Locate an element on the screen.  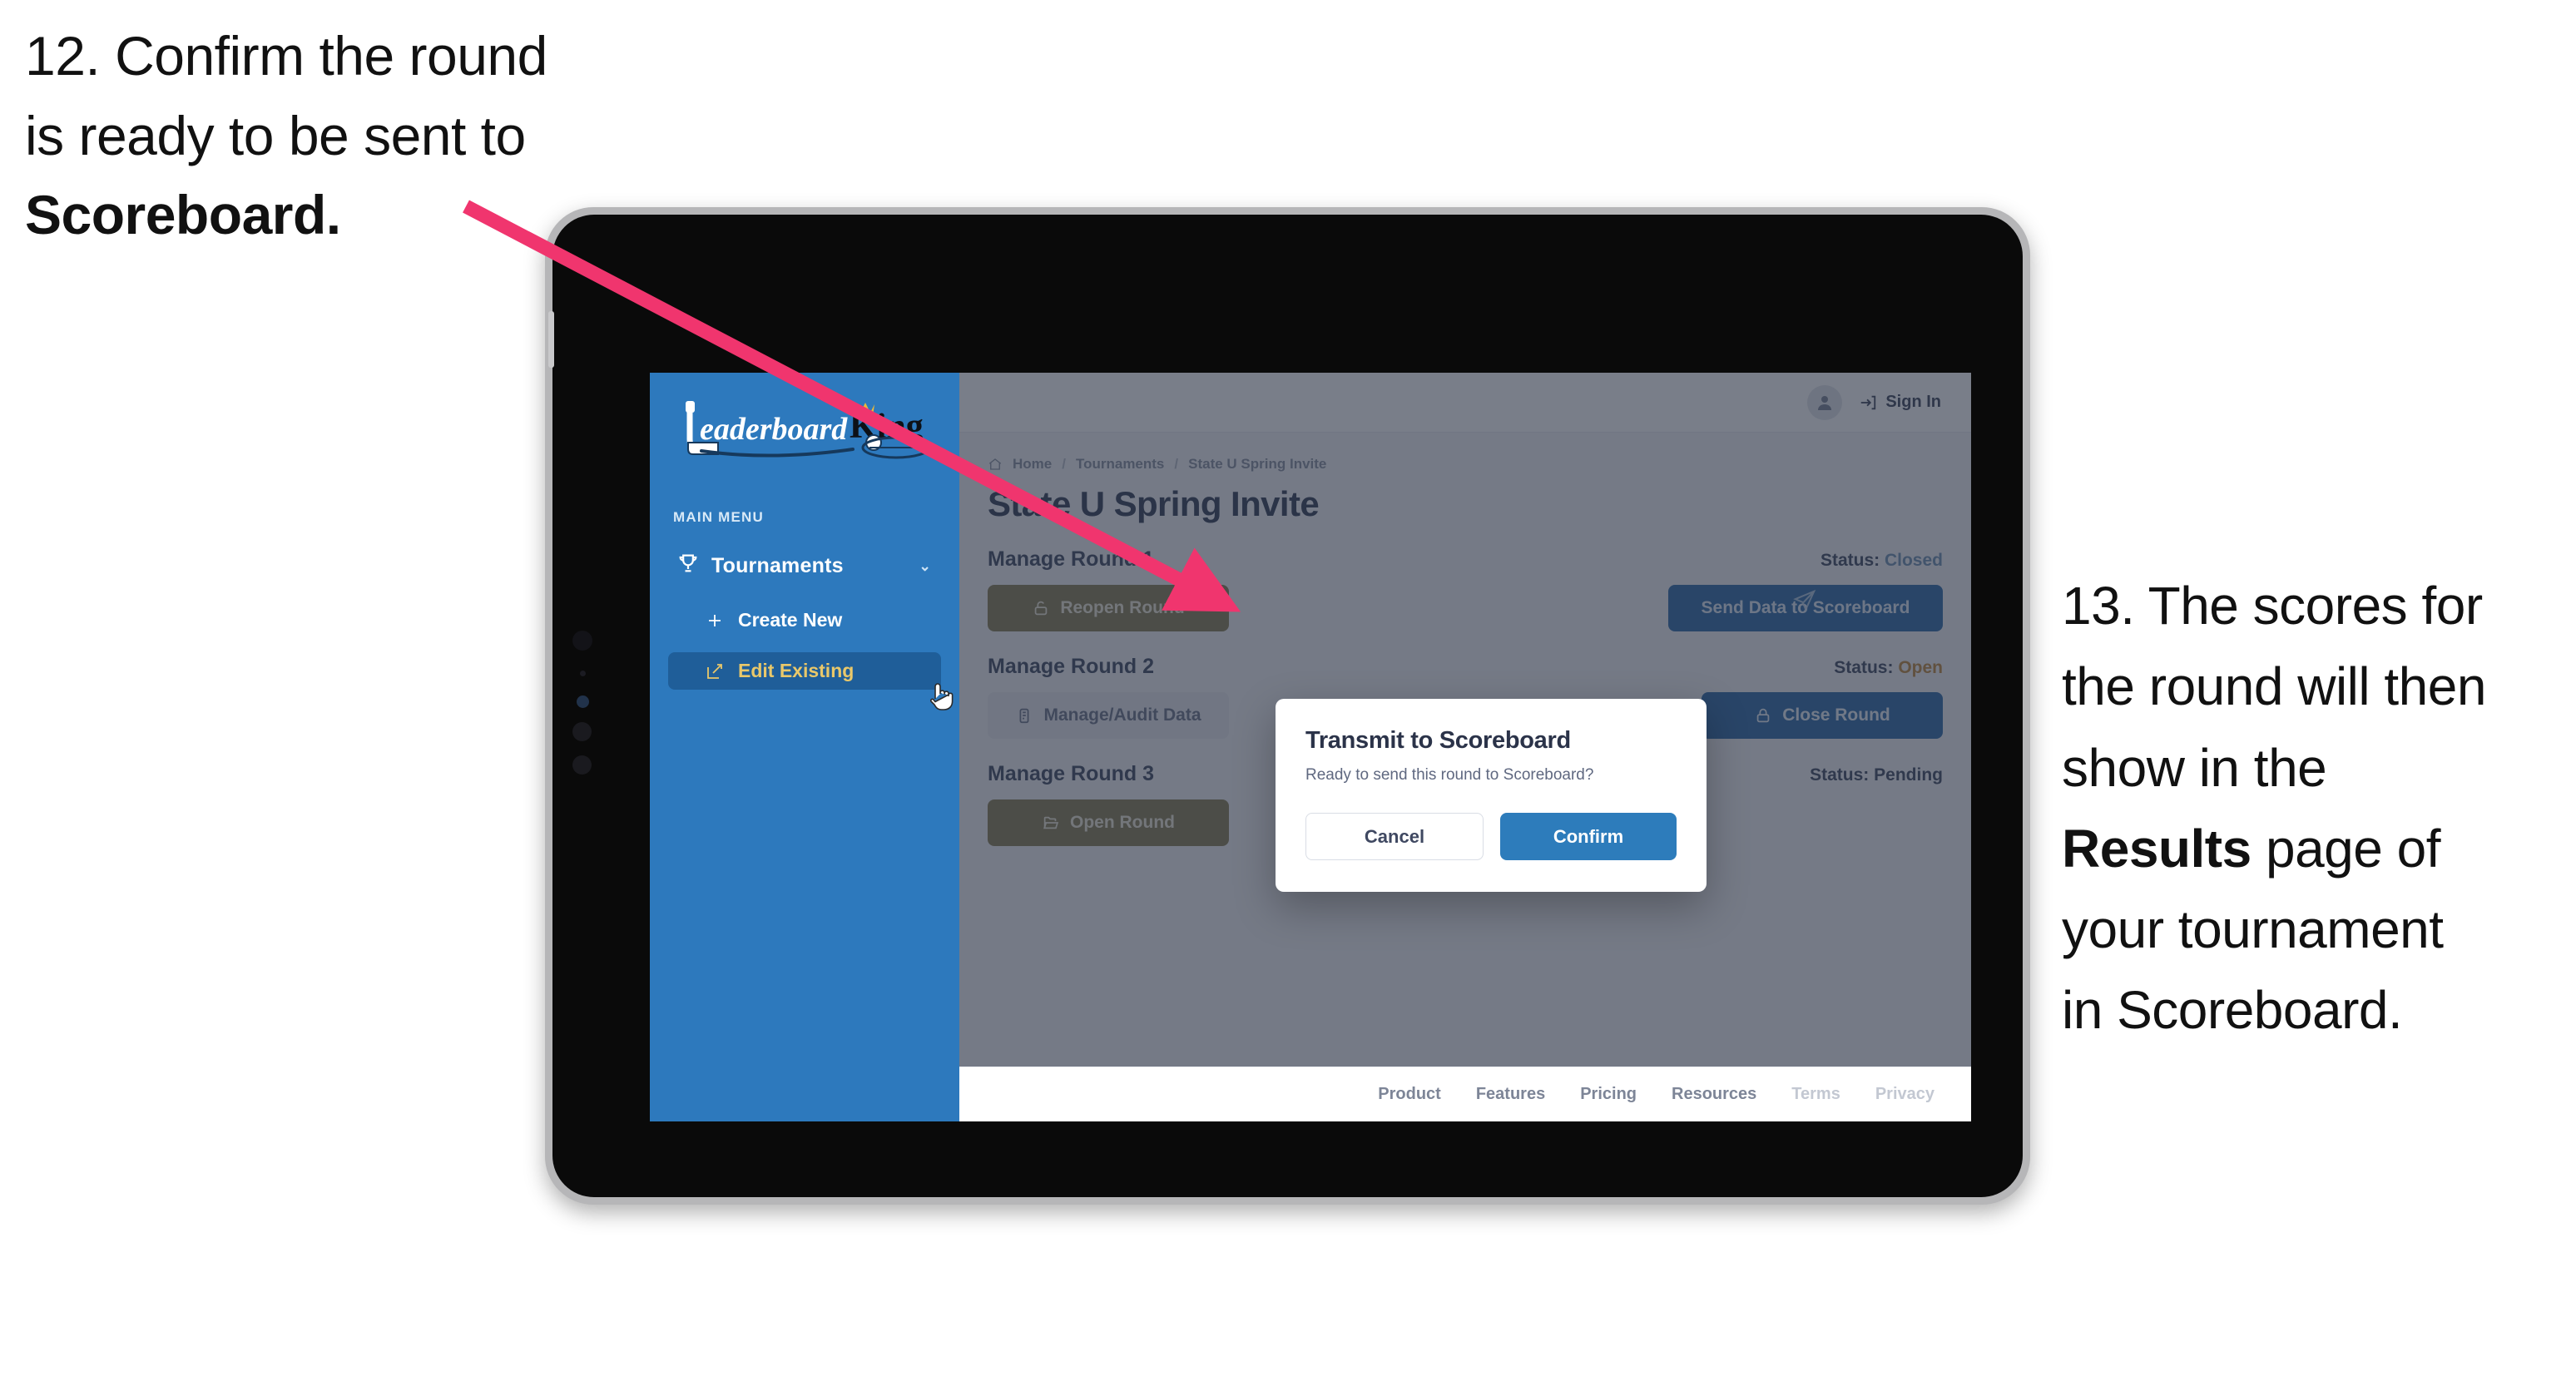
annotation-step-13-results-bold: Results is located at coordinates (2157, 848).